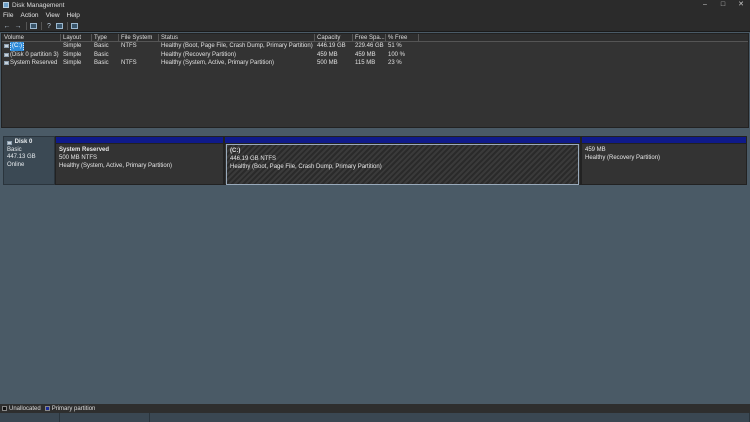  Describe the element at coordinates (741, 5) in the screenshot. I see `close-button: ✕` at that location.